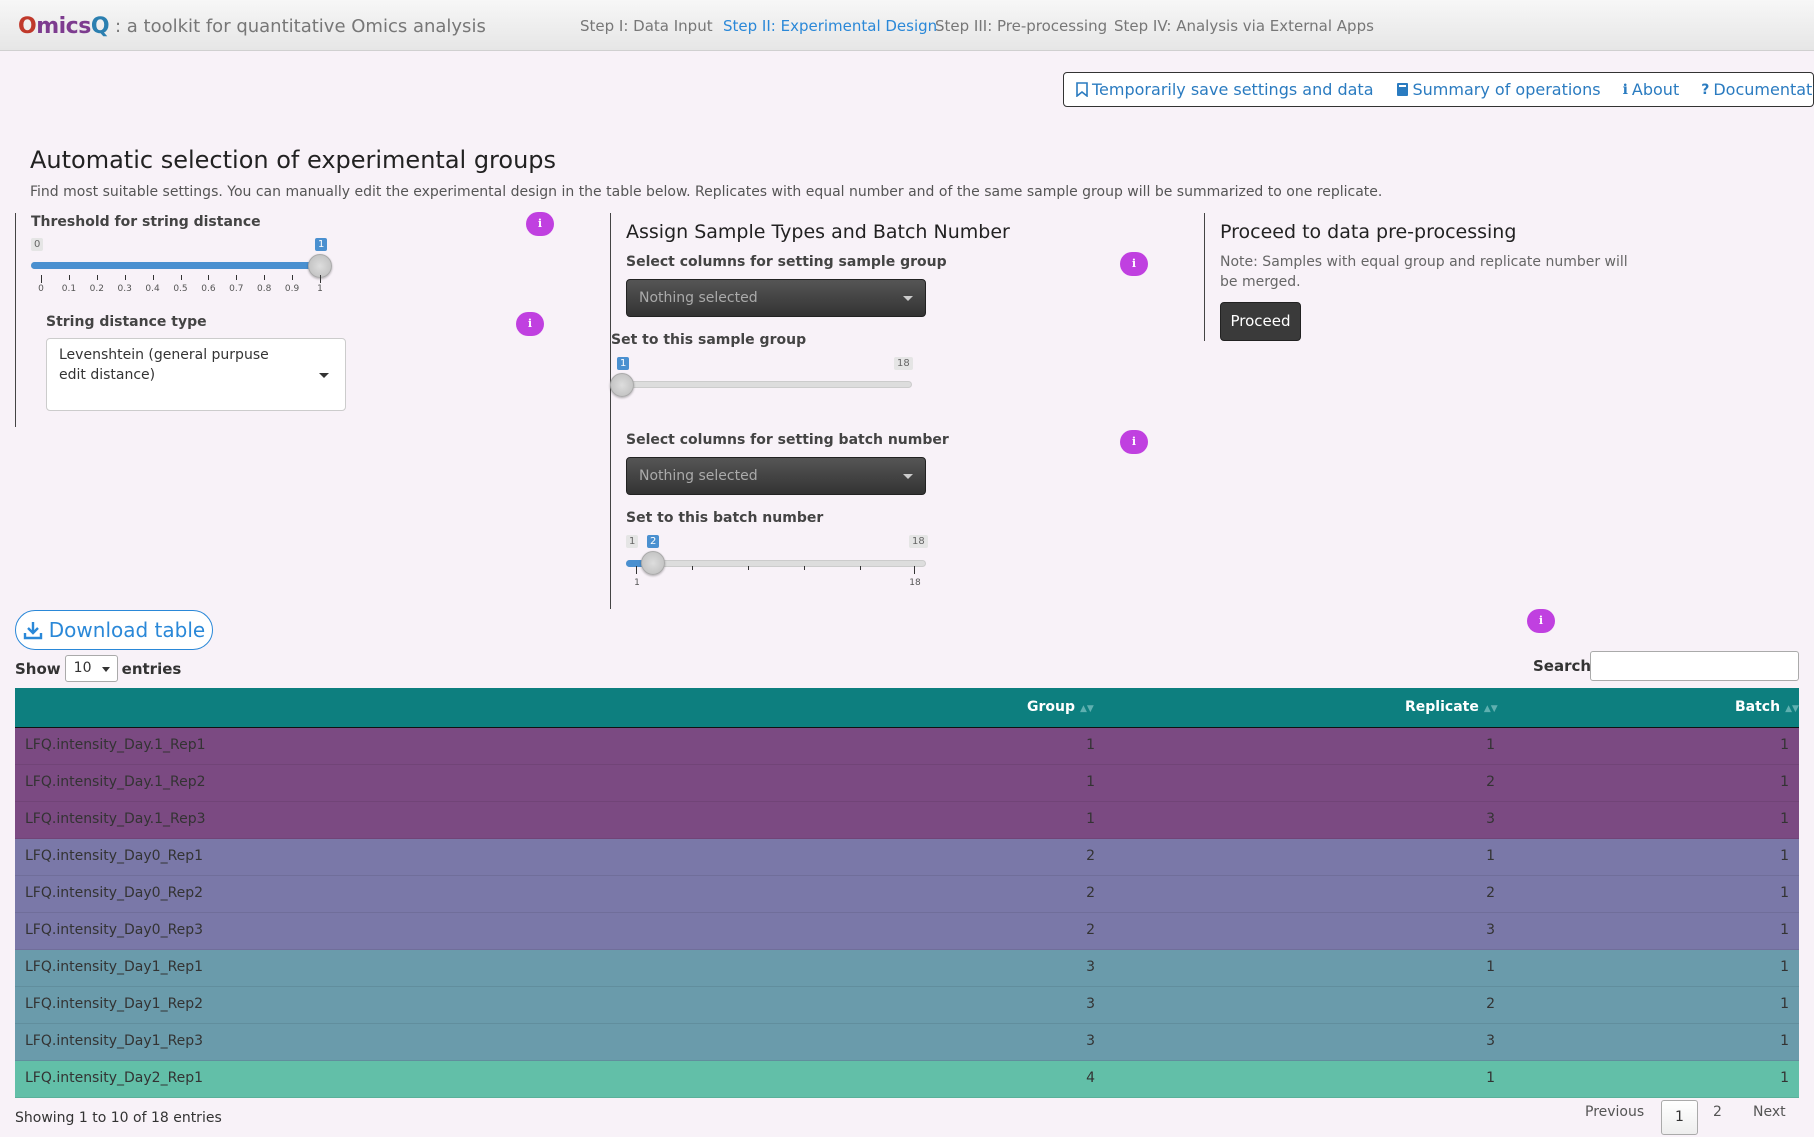  I want to click on search-input, so click(1694, 666).